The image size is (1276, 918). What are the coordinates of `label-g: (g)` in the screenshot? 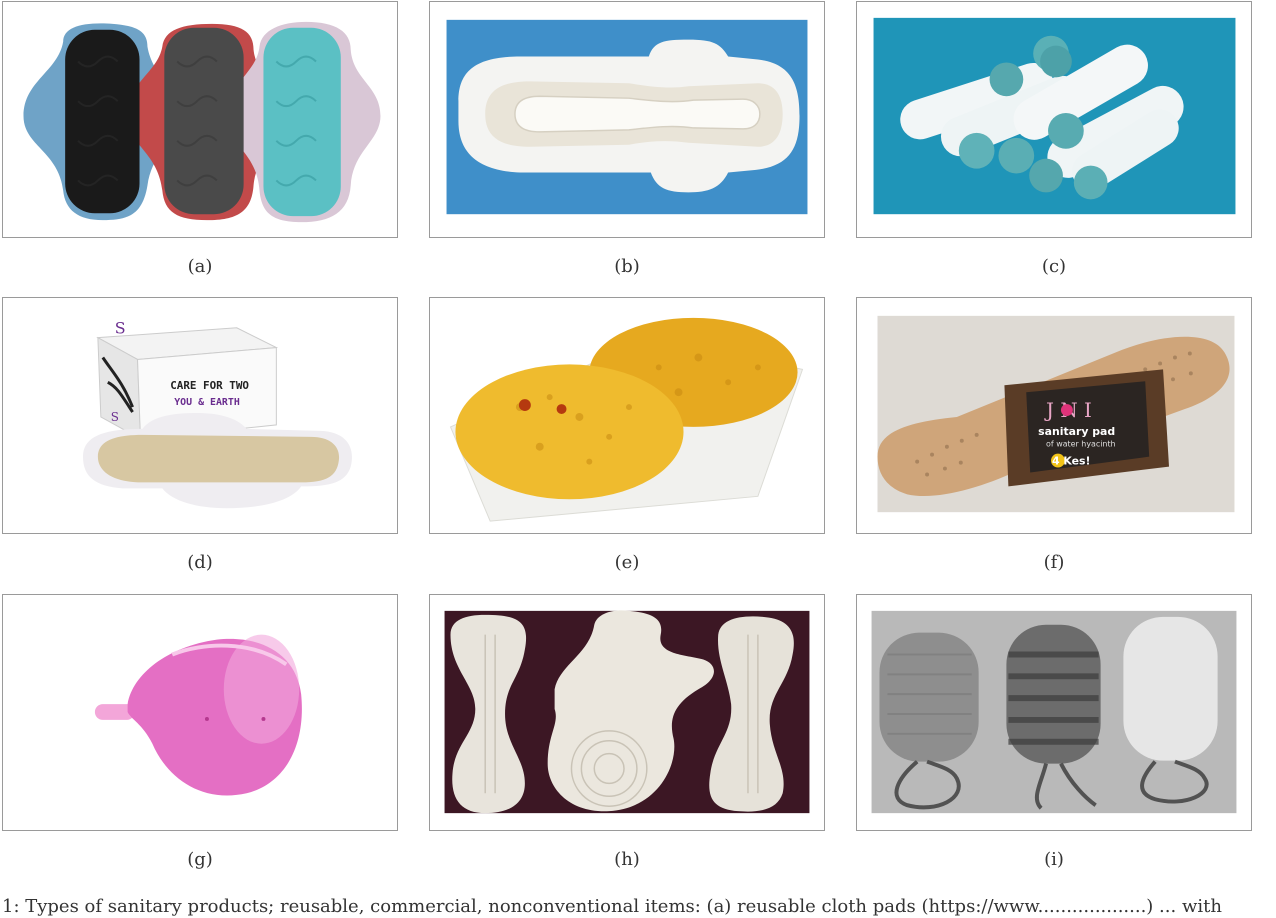 It's located at (200, 859).